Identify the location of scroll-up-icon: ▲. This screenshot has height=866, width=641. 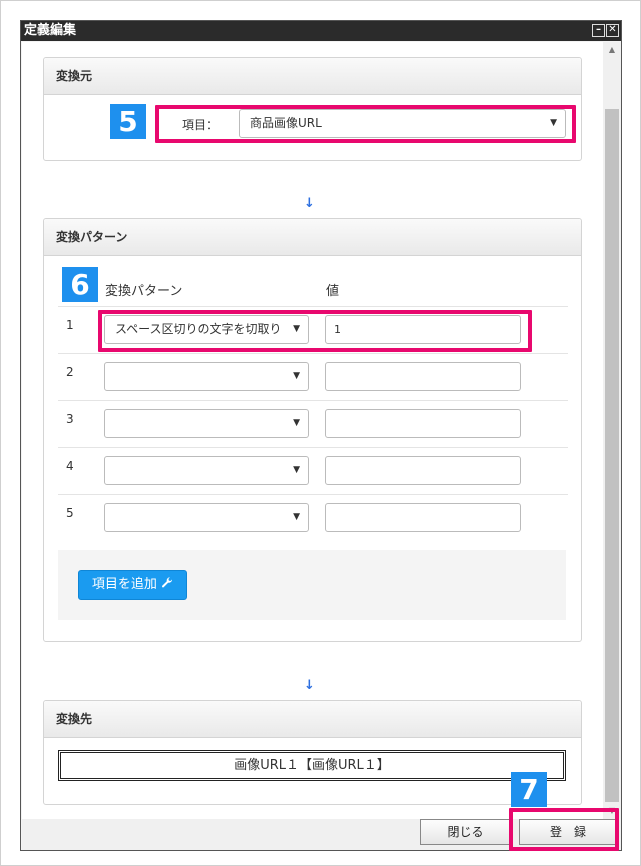
(612, 50).